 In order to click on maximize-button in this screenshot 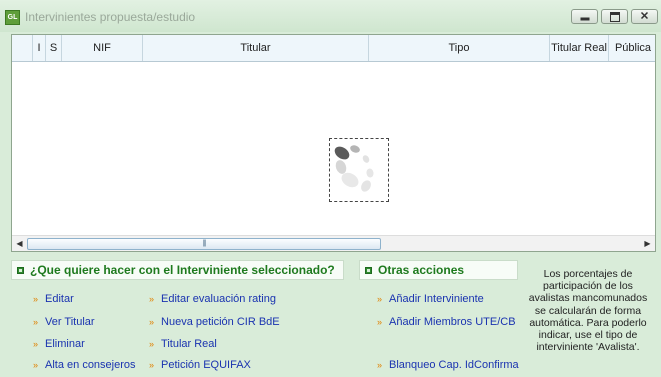, I will do `click(614, 16)`.